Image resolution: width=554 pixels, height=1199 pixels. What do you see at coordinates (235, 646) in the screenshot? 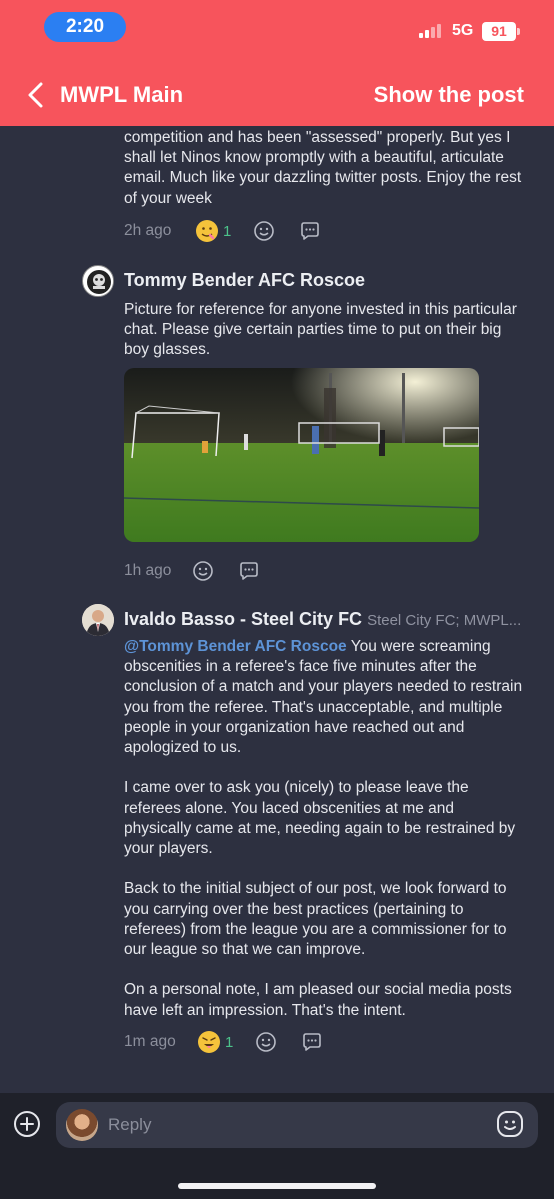
I see `mention-link: @Tommy Bender AFC Roscoe` at bounding box center [235, 646].